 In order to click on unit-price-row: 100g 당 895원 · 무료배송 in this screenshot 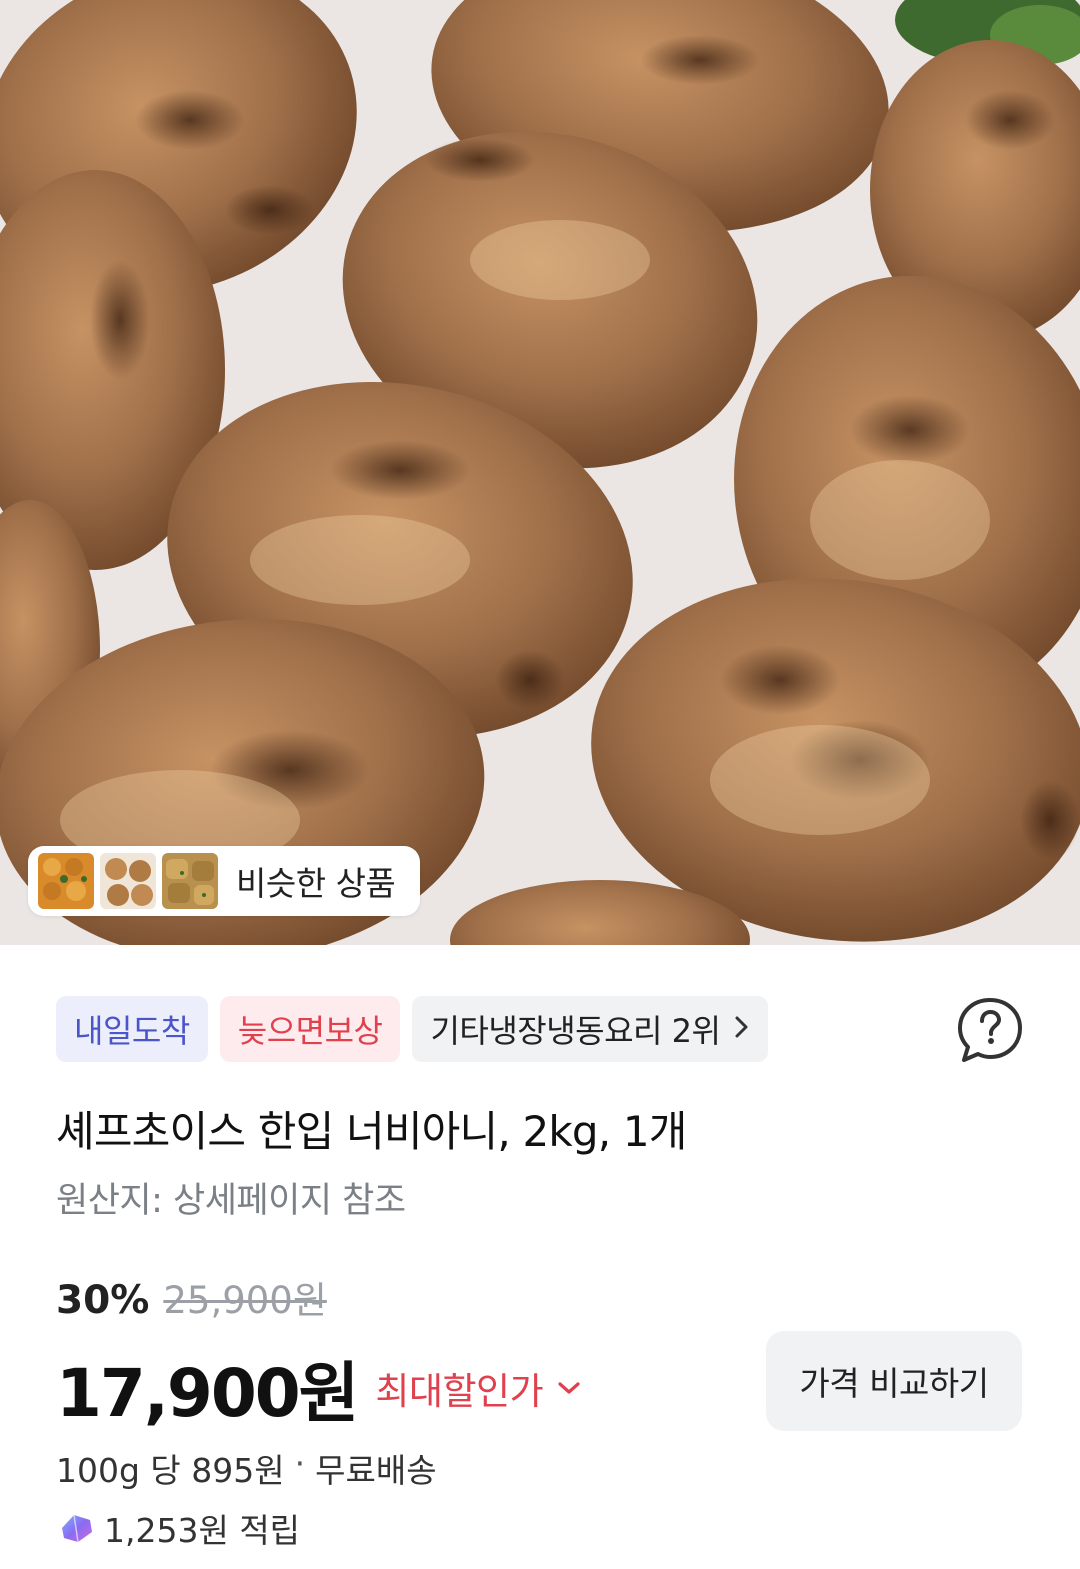, I will do `click(246, 1468)`.